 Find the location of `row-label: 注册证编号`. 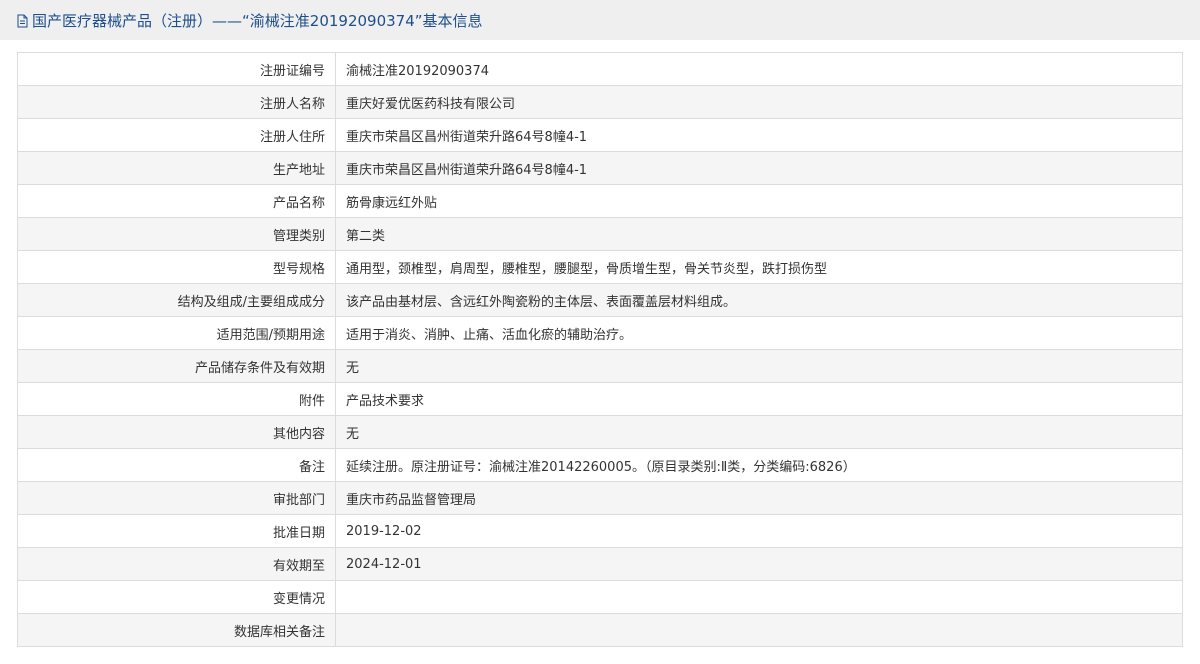

row-label: 注册证编号 is located at coordinates (176, 69).